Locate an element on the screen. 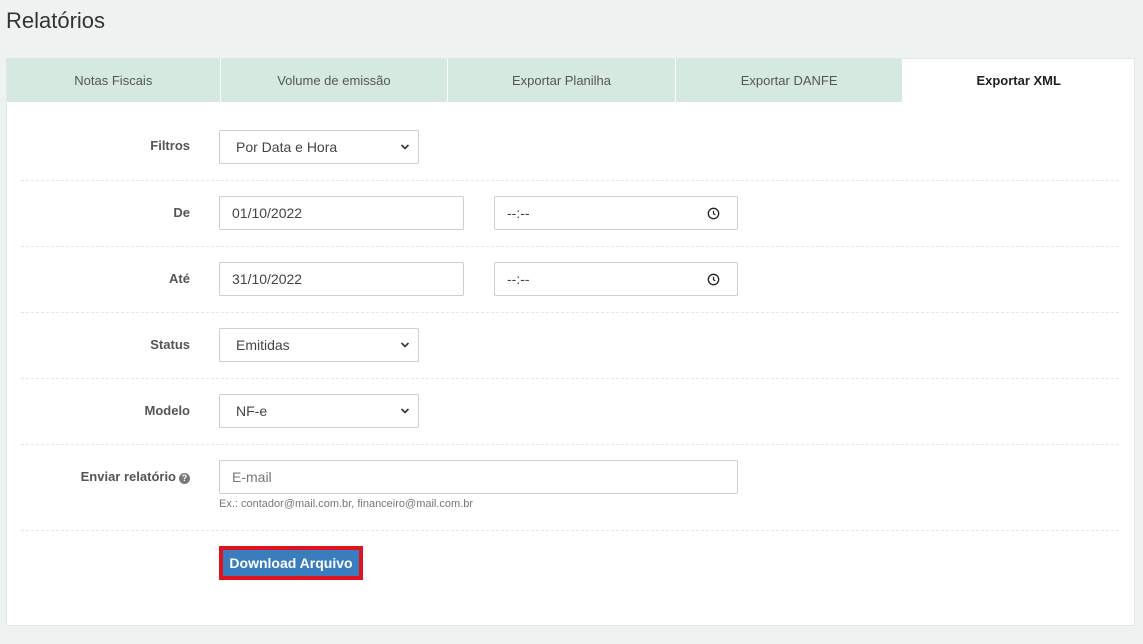 This screenshot has height=644, width=1143. row-de: De 01/10/2022 --:-- is located at coordinates (570, 214).